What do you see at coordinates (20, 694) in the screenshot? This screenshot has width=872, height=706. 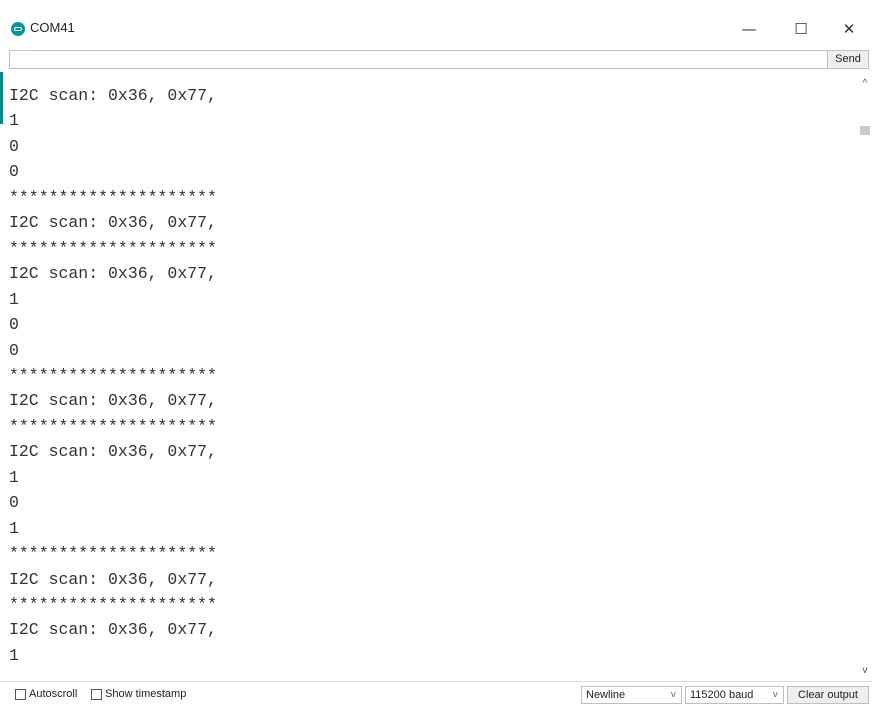 I see `autoscroll-checkbox` at bounding box center [20, 694].